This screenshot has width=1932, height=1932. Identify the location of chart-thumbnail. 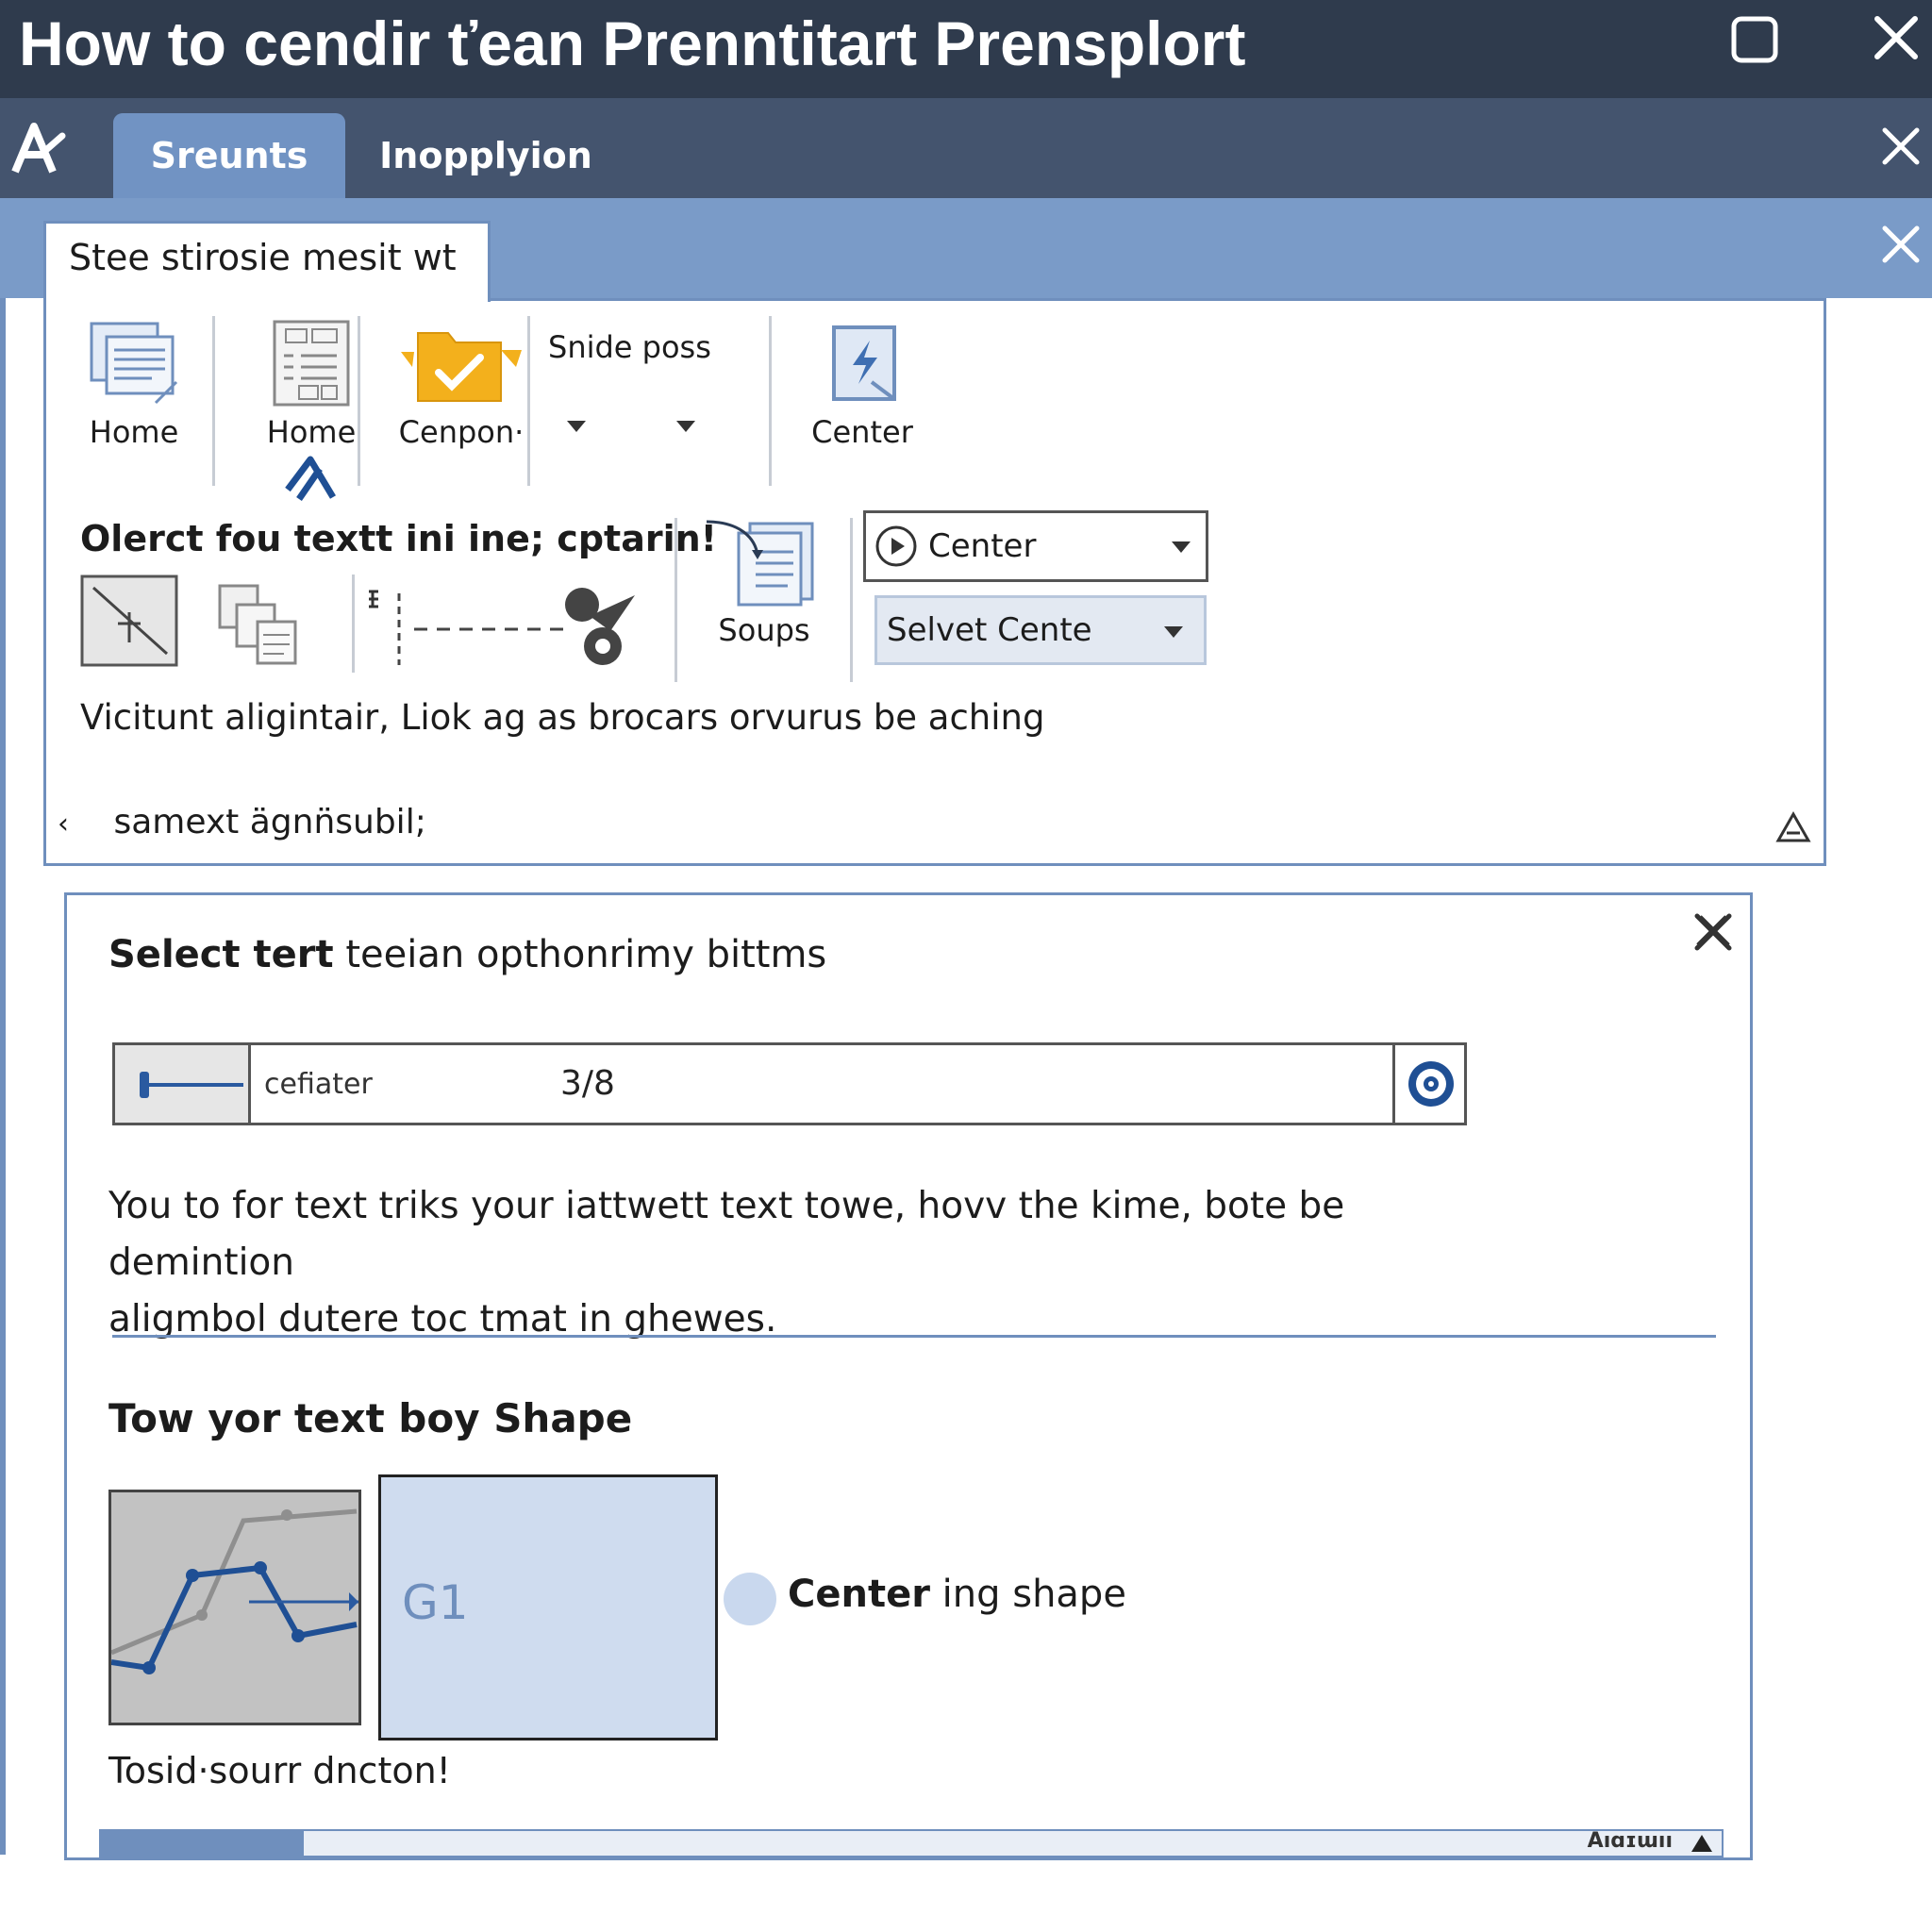
(235, 1608).